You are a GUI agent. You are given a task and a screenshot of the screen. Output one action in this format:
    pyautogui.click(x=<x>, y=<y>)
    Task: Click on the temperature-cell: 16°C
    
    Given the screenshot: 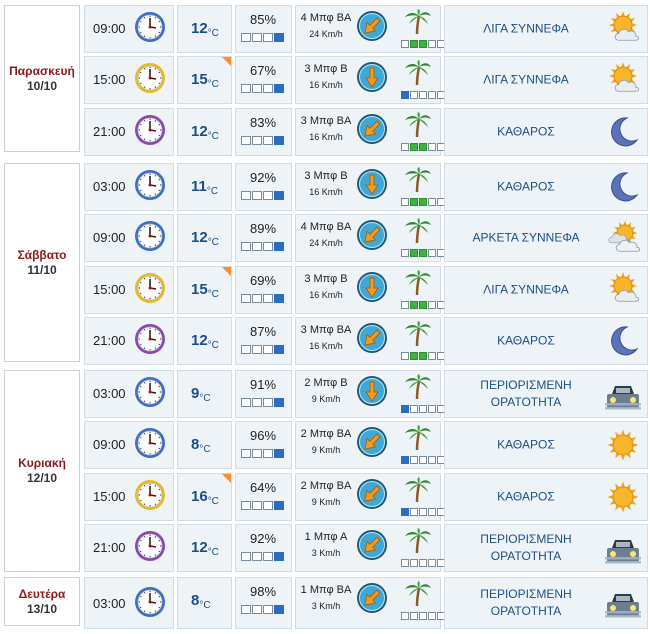 What is the action you would take?
    pyautogui.click(x=204, y=497)
    